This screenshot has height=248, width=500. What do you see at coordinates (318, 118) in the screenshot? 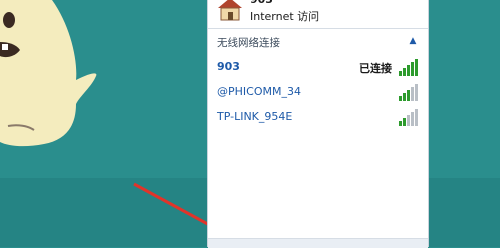
I see `network-item-tplink: TP-LINK_954E` at bounding box center [318, 118].